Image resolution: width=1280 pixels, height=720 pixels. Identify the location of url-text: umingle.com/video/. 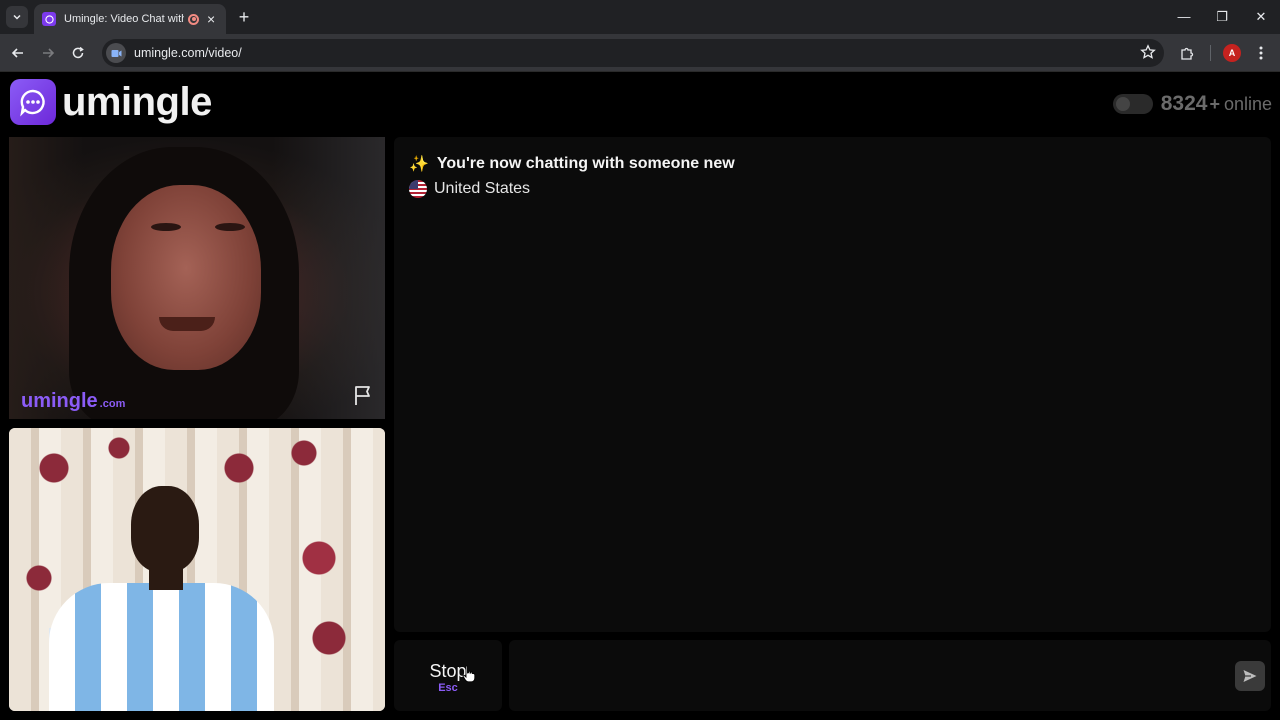
(188, 53).